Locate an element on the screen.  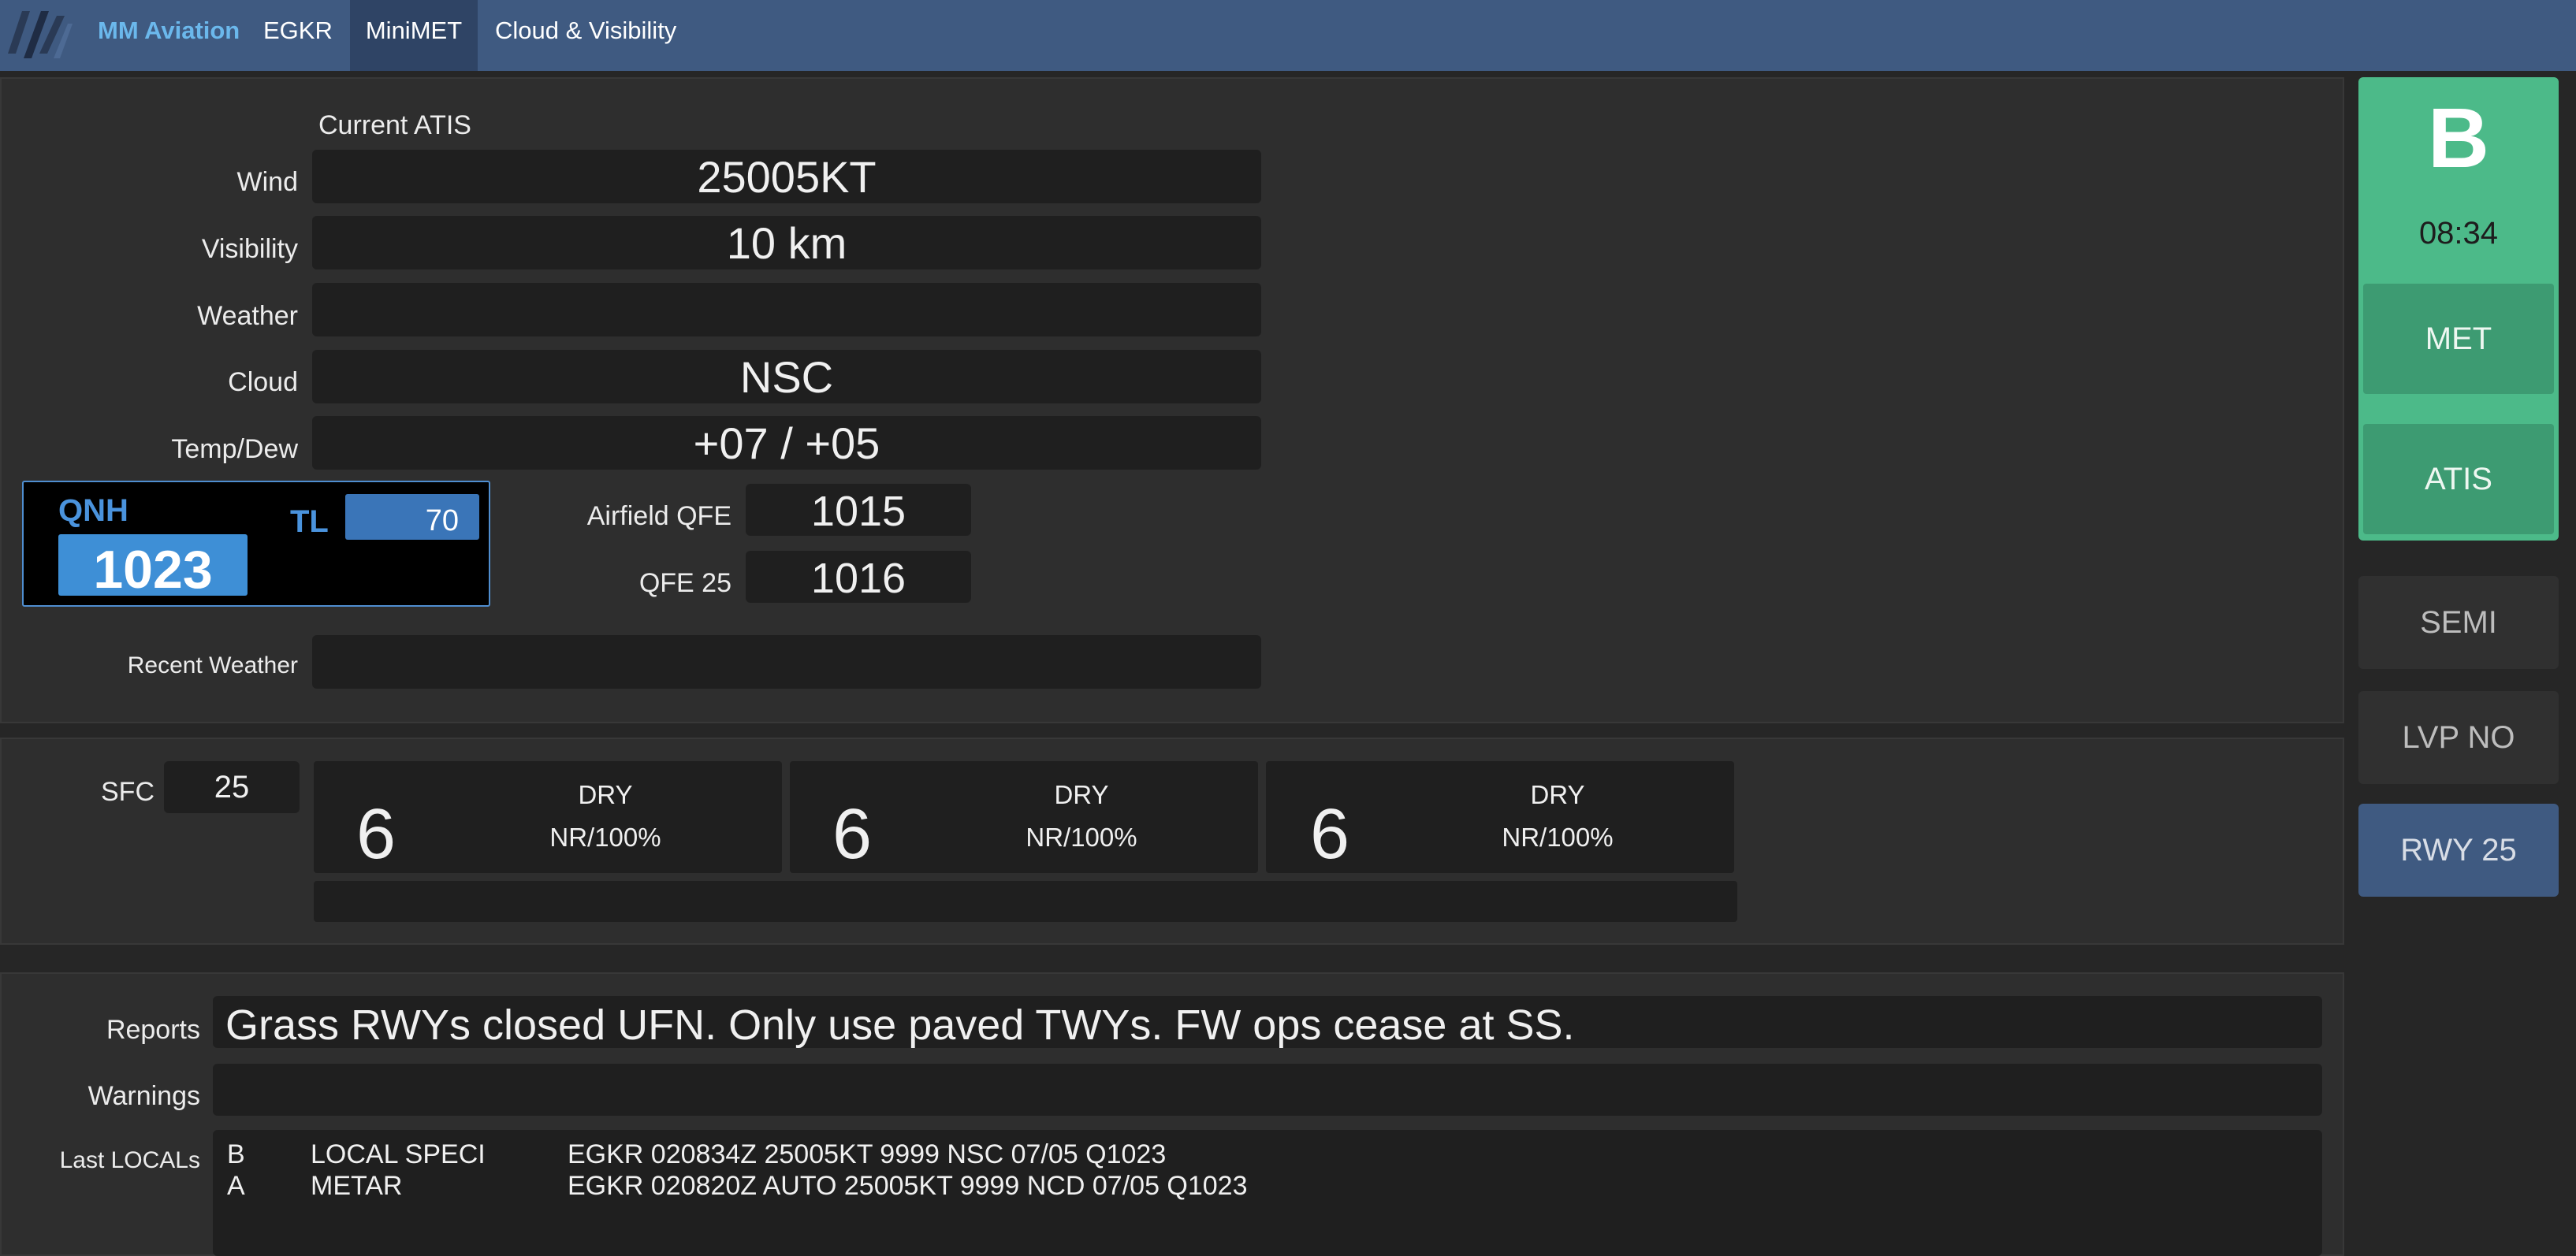
local-2-id: A is located at coordinates (236, 1186).